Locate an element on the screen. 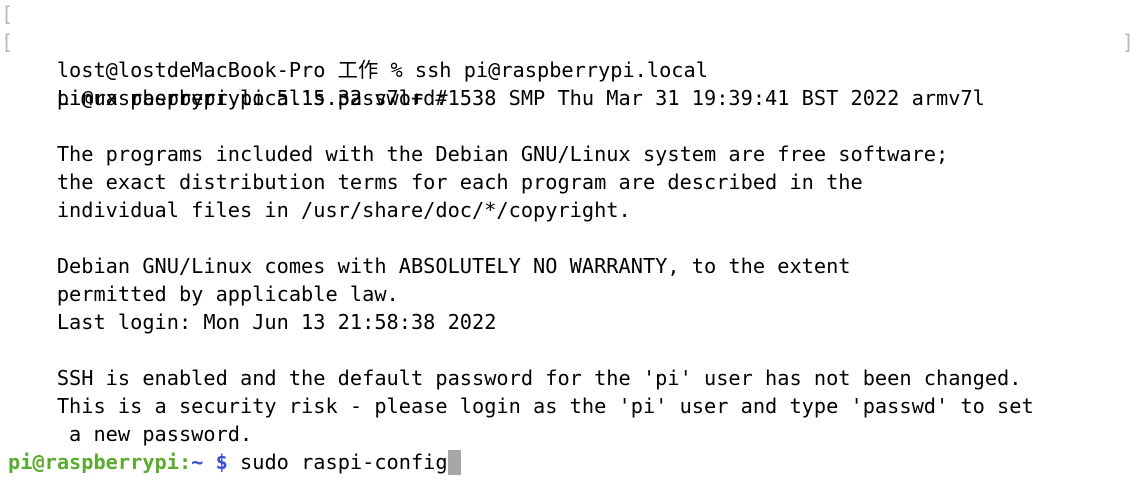  line-mark-bracket-right: ] is located at coordinates (1127, 42).